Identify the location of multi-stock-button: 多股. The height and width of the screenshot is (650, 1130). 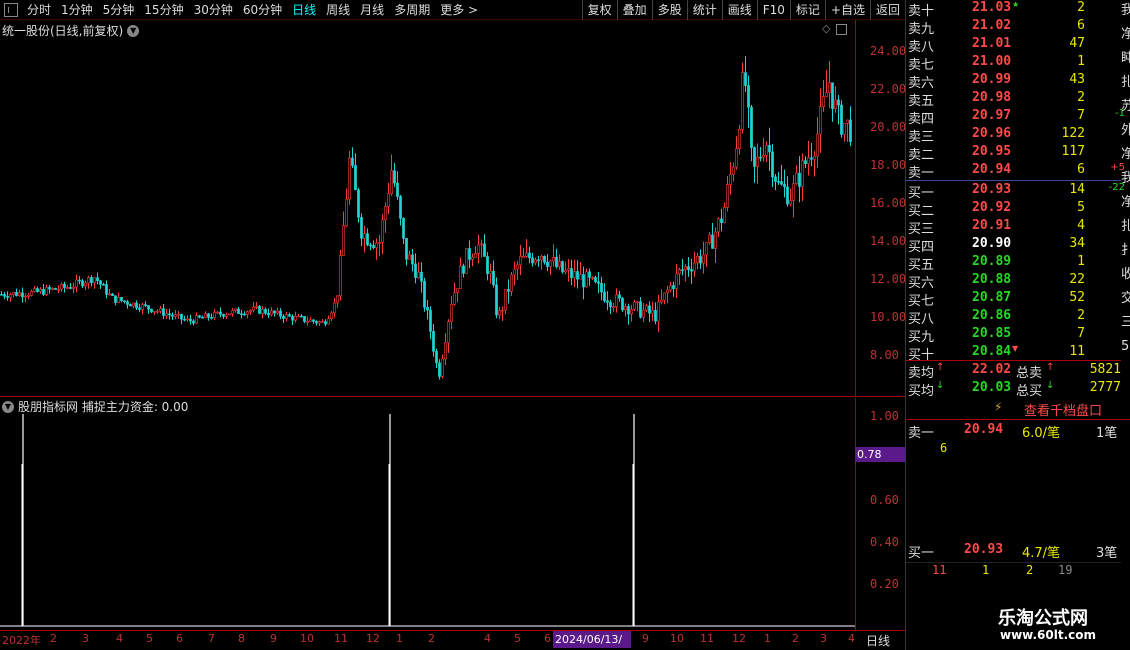
(669, 10).